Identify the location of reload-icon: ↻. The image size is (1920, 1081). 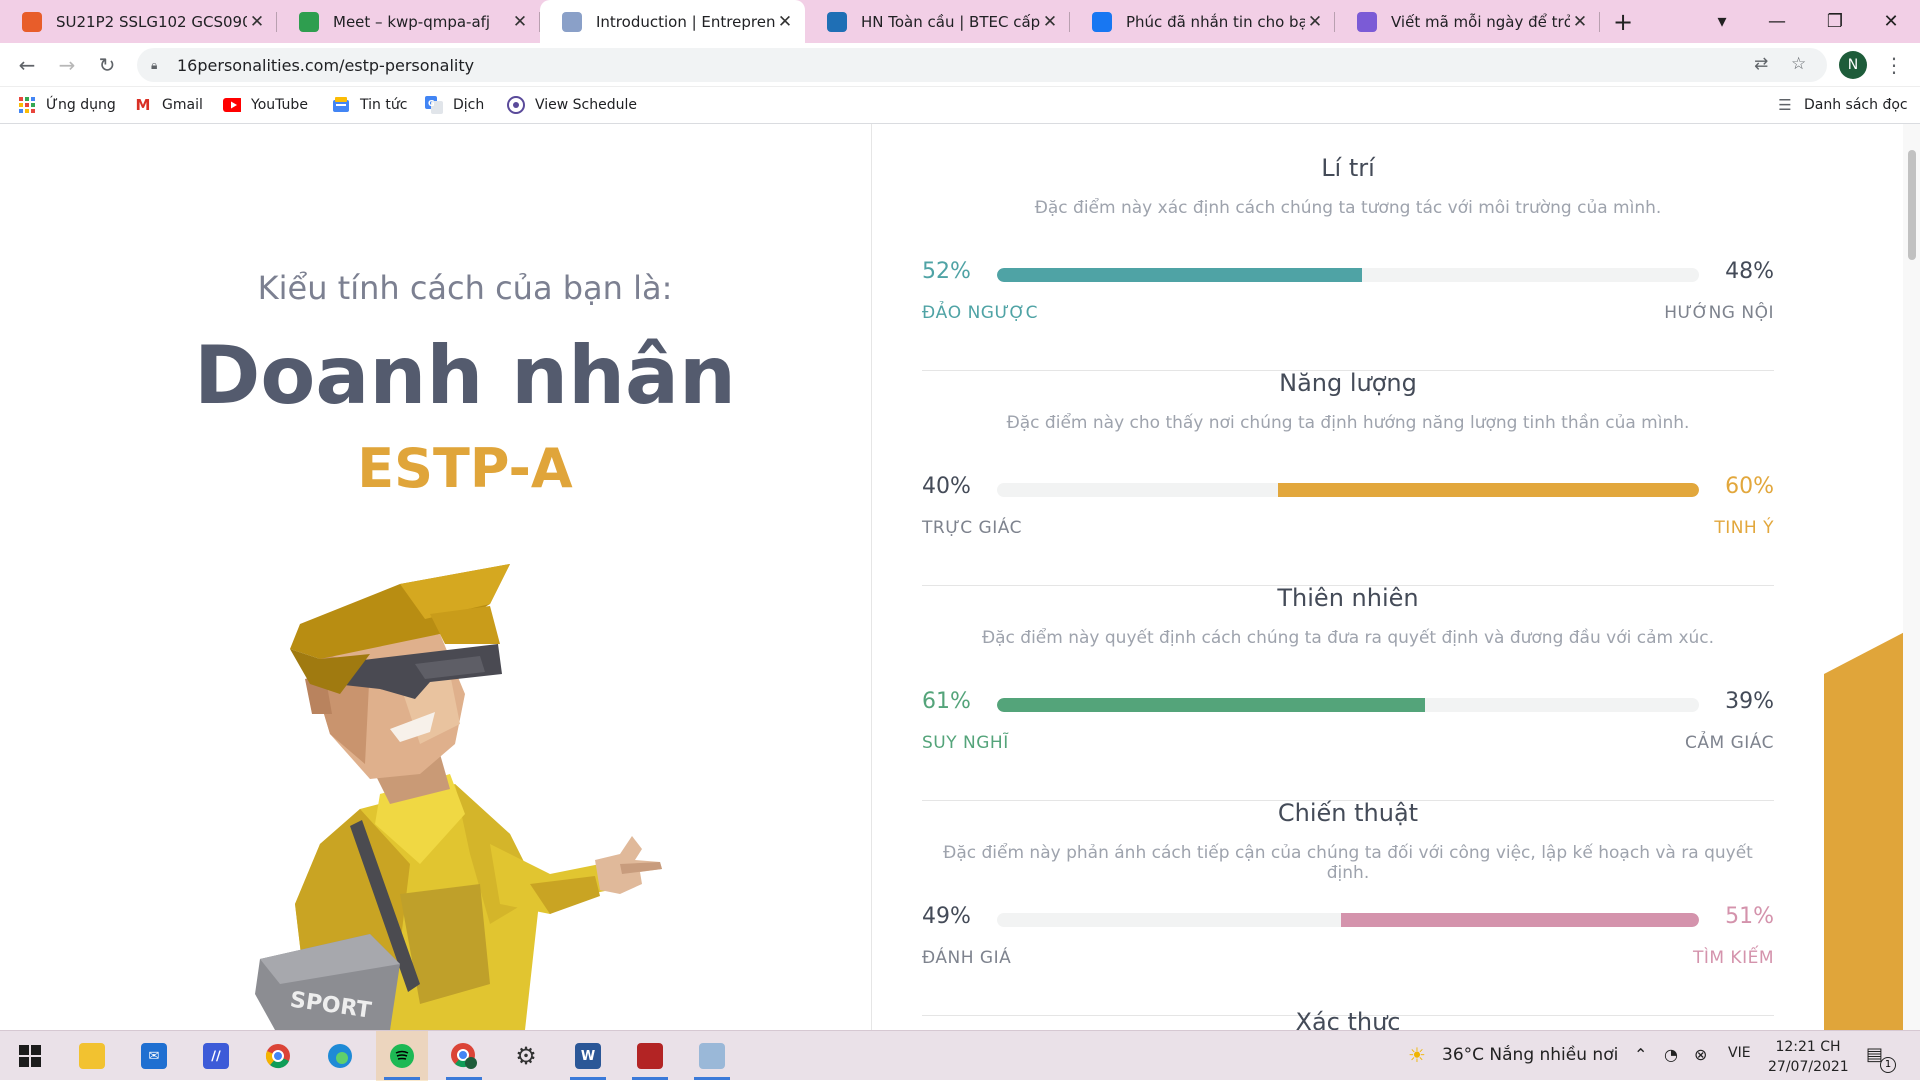
(107, 65).